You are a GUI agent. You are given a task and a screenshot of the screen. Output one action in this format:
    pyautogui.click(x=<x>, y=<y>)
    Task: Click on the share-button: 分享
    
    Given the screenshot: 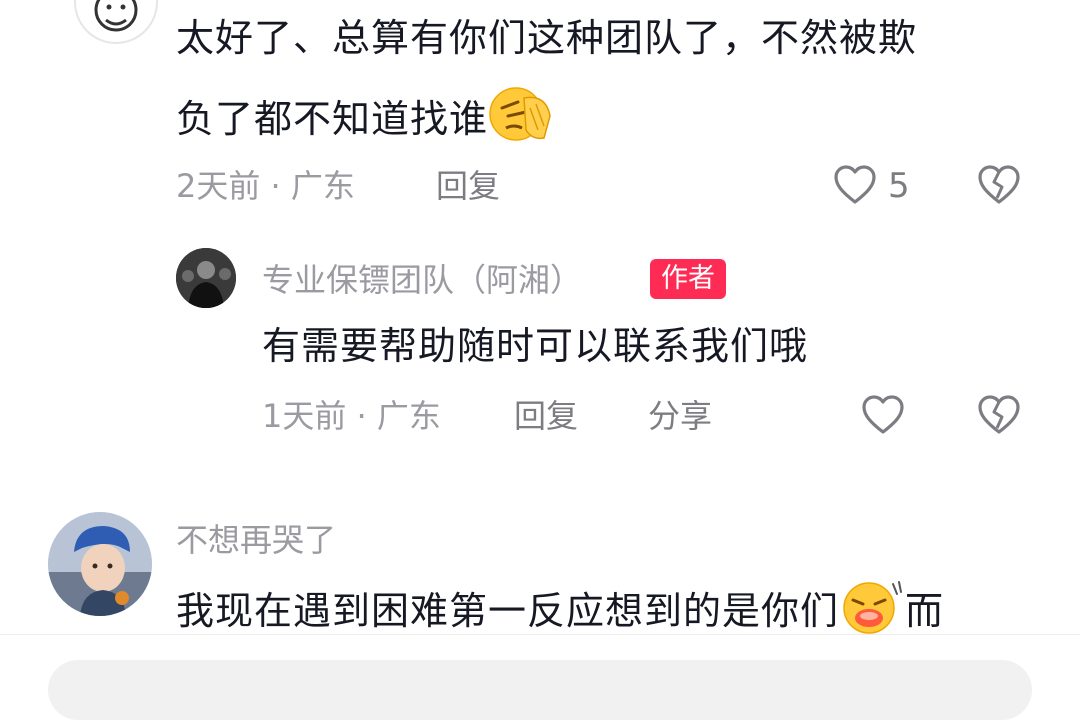 What is the action you would take?
    pyautogui.click(x=680, y=416)
    